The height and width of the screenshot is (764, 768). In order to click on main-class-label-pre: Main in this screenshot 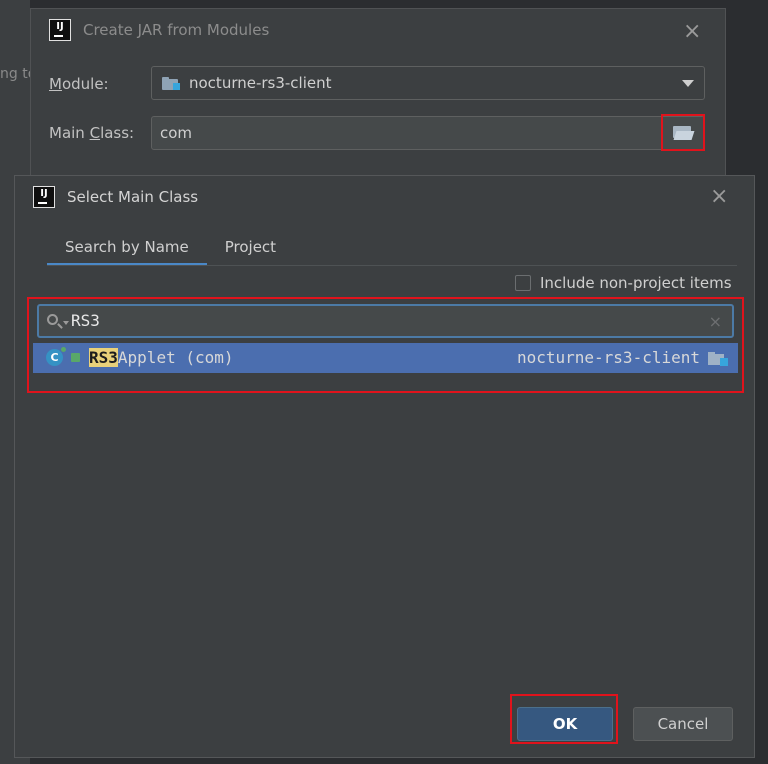, I will do `click(69, 133)`.